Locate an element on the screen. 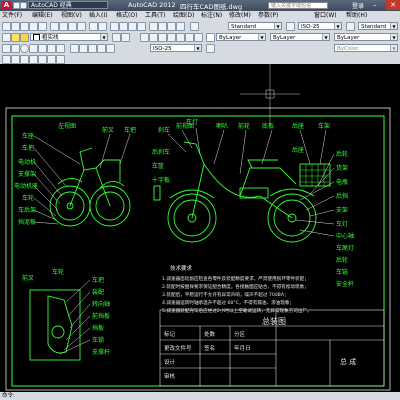  zoom-window-icon is located at coordinates (132, 26).